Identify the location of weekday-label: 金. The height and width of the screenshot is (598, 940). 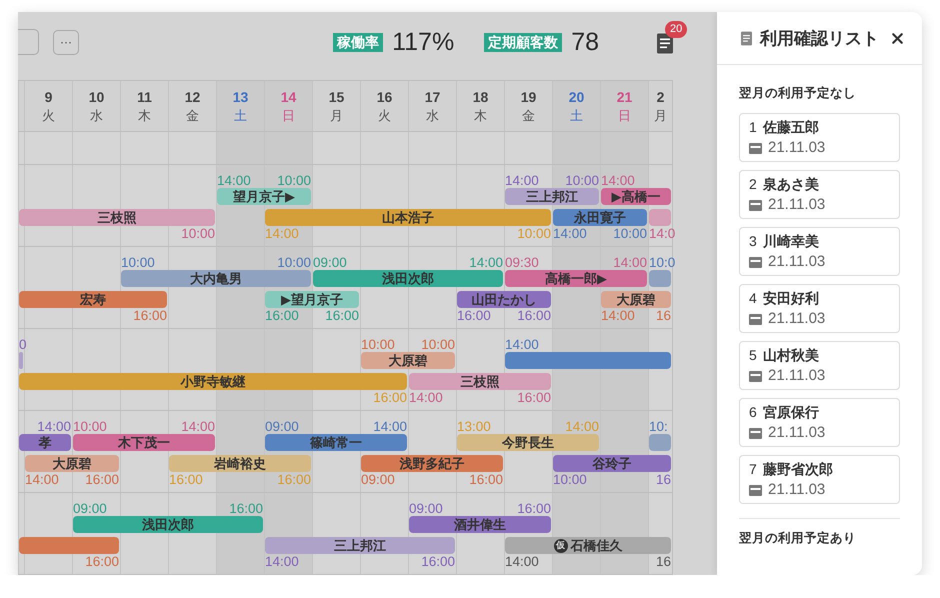
(192, 116).